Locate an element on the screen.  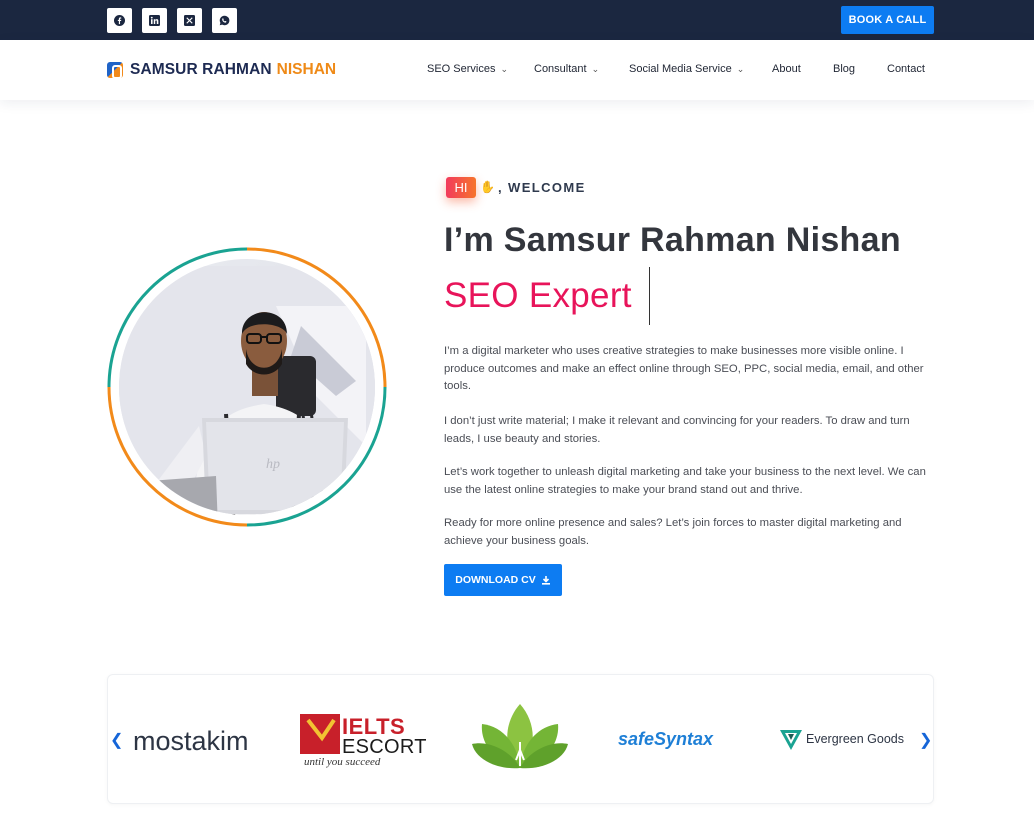
brand-logo-safesyntax-text: safeSyntax is located at coordinates (666, 739).